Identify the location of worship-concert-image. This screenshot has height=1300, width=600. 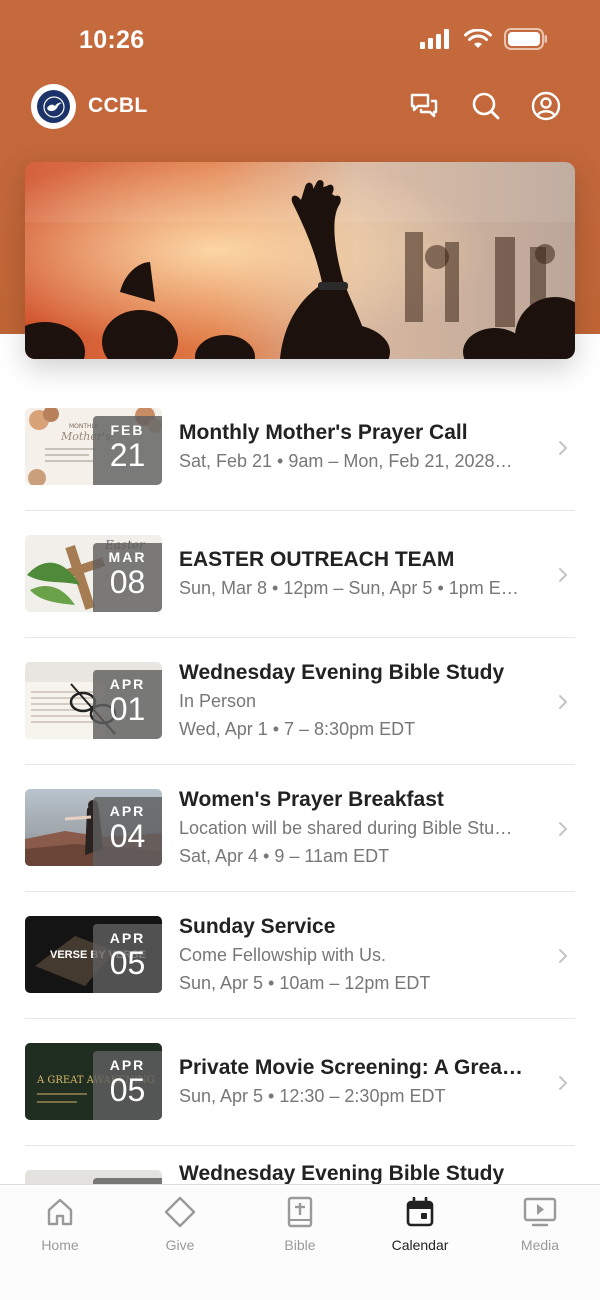
(300, 260).